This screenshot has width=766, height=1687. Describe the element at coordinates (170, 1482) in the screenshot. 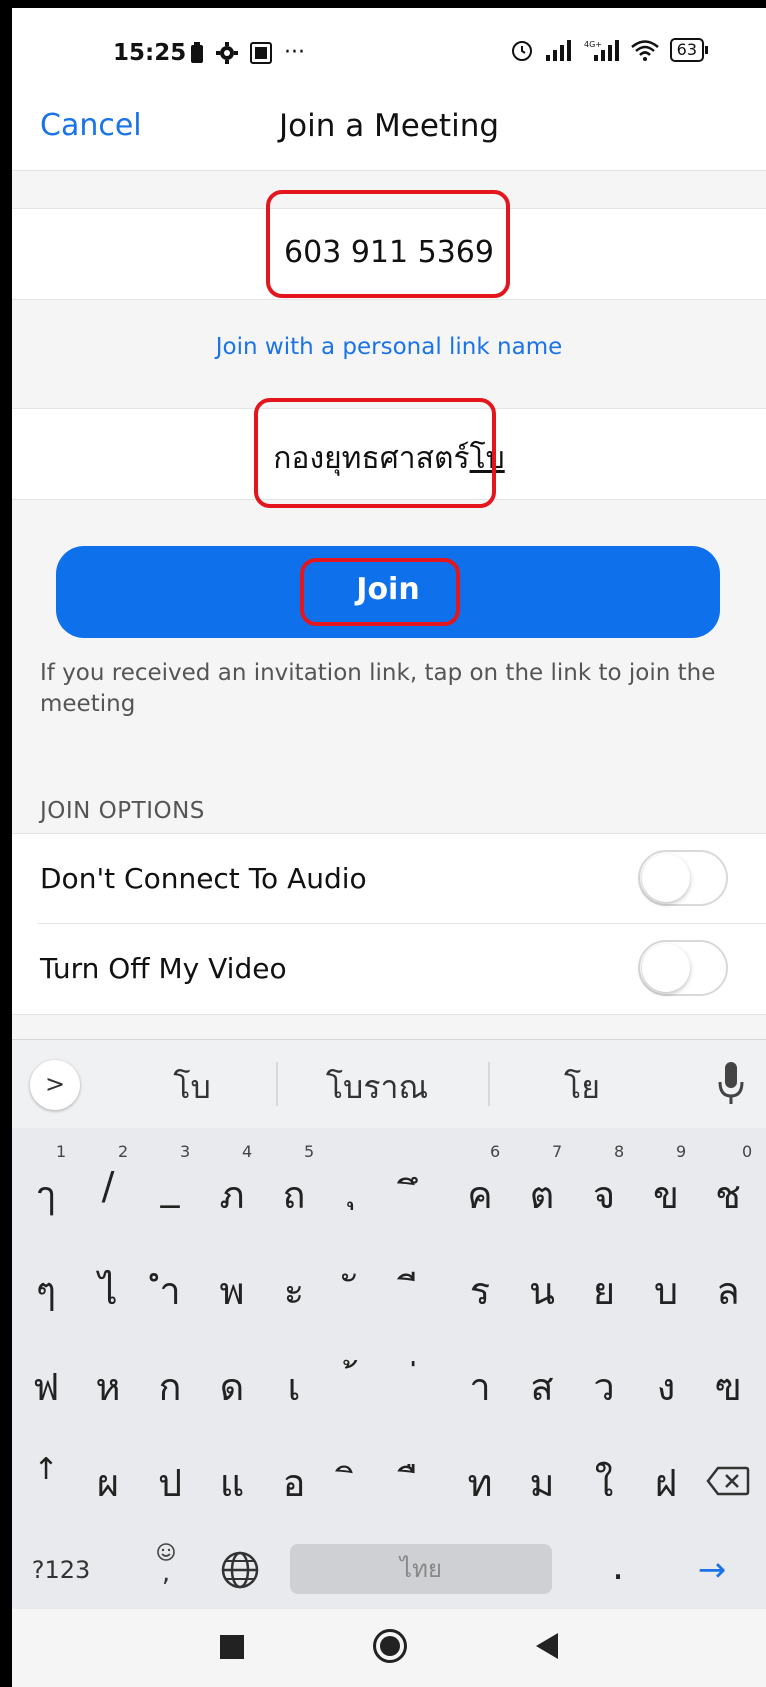

I see `key: ป` at that location.